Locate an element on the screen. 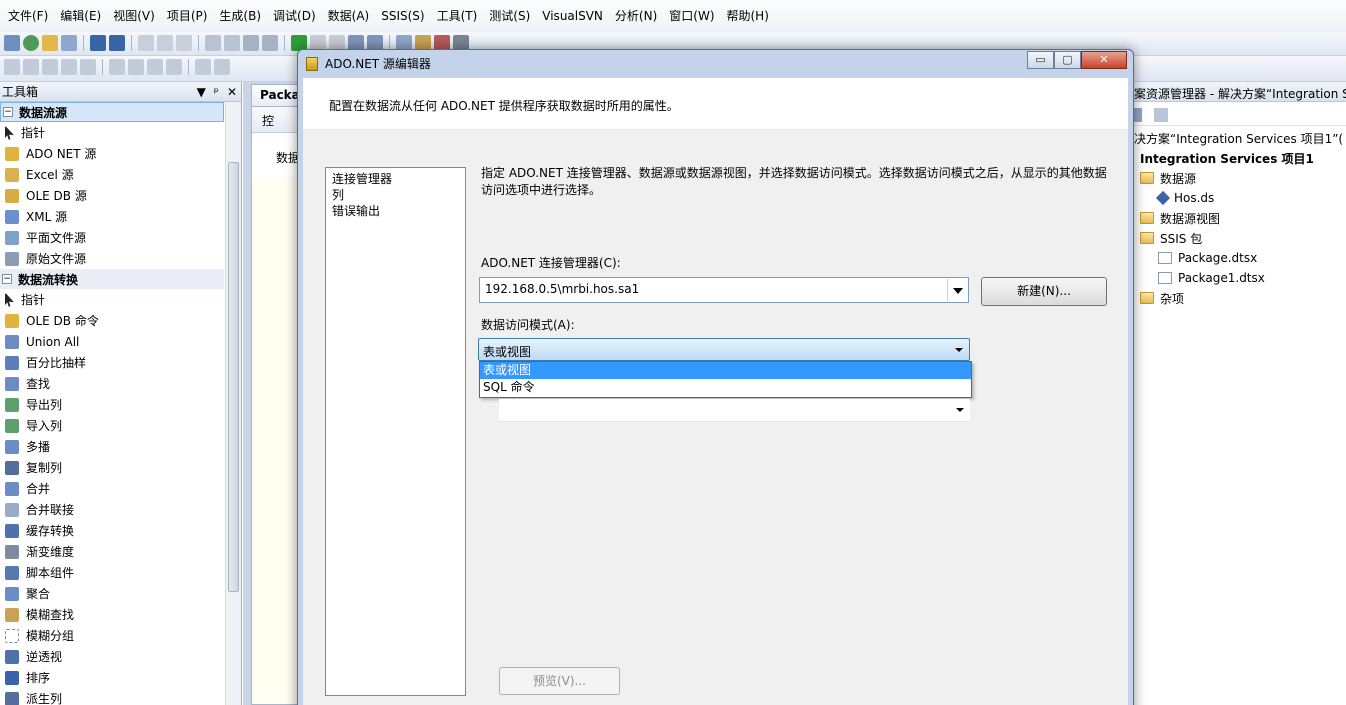 The height and width of the screenshot is (705, 1346). redo-icon is located at coordinates (270, 43).